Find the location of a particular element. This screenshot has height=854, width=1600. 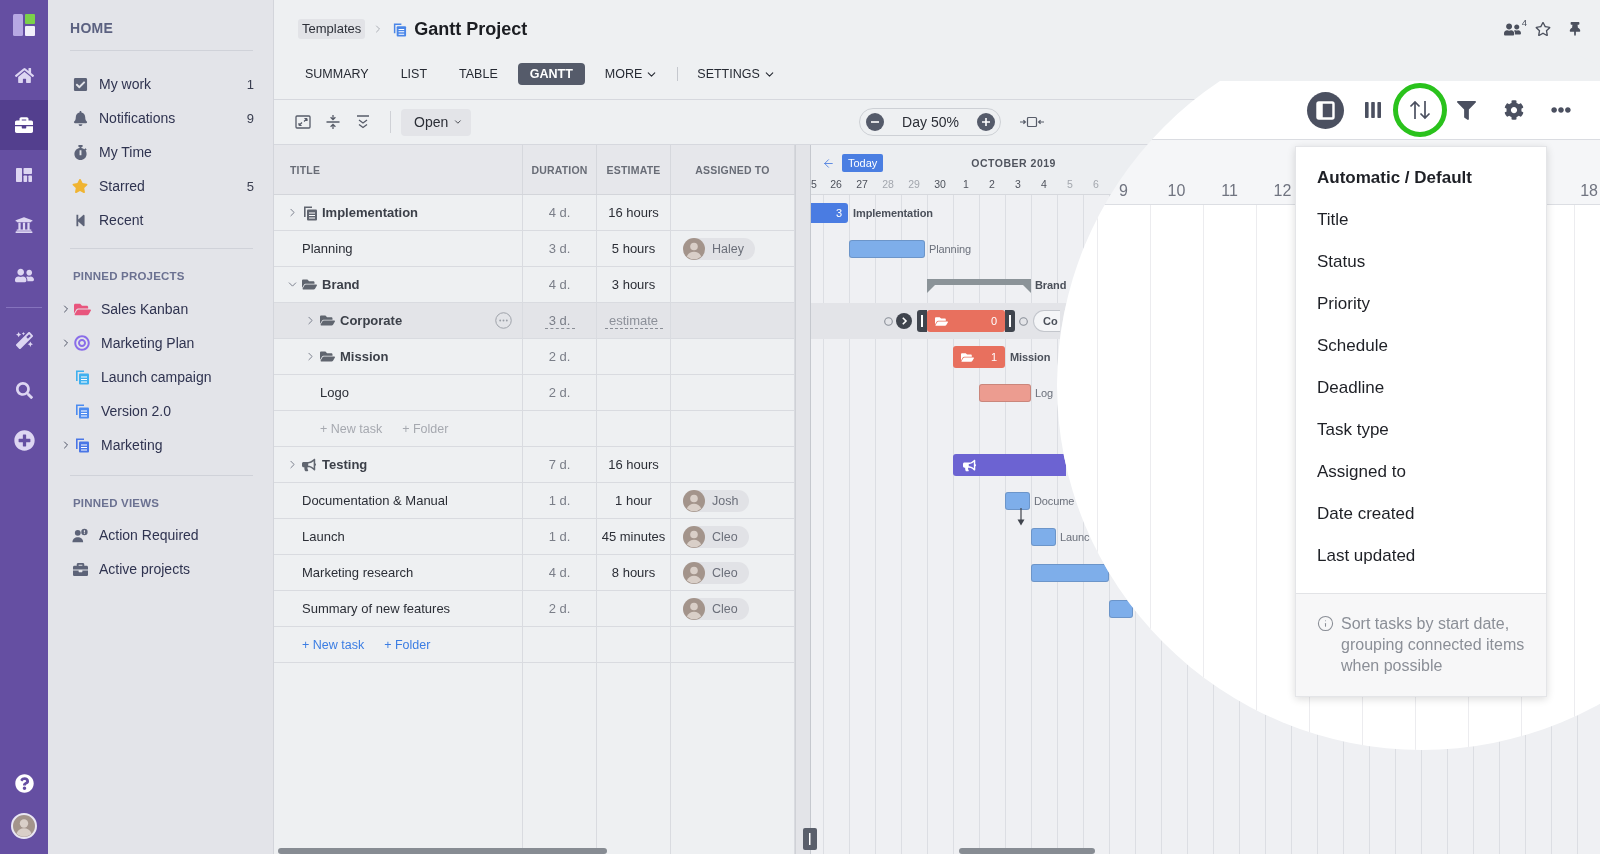

sidebar-item: My work 1 is located at coordinates (162, 84).